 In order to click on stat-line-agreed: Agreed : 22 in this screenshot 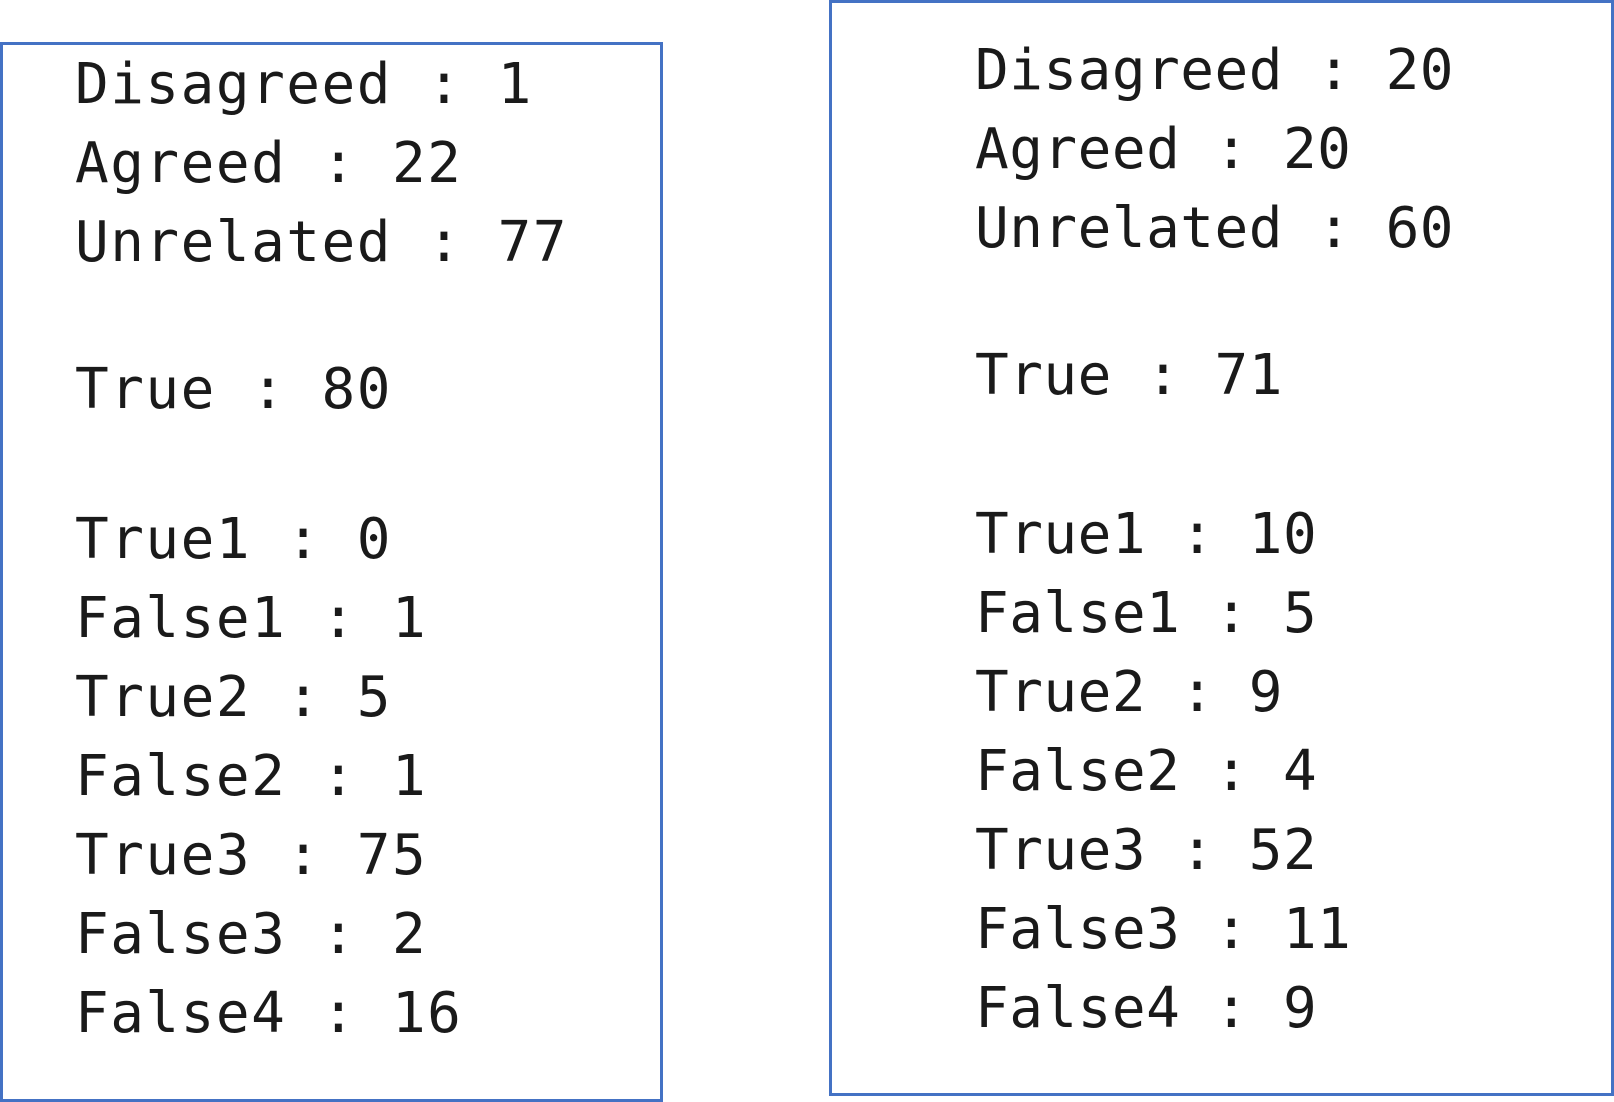, I will do `click(321, 163)`.